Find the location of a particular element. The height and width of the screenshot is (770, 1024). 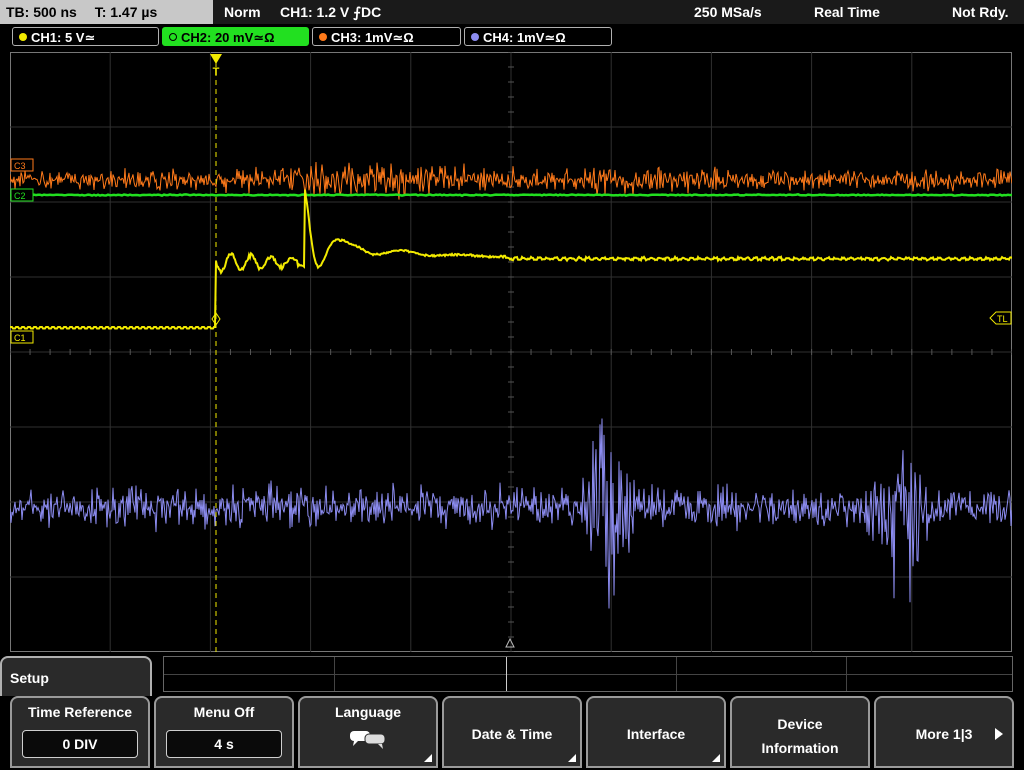

trigger-marker-label: T is located at coordinates (216, 72).